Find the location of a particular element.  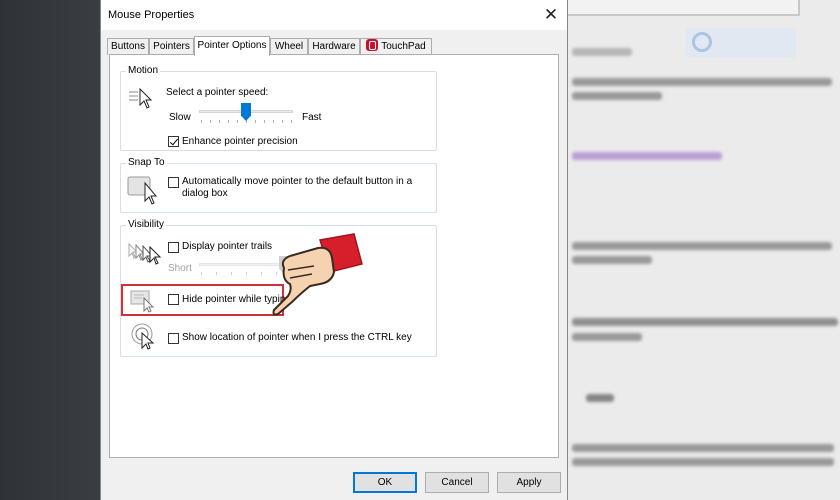

fast-label: Fast is located at coordinates (312, 117).